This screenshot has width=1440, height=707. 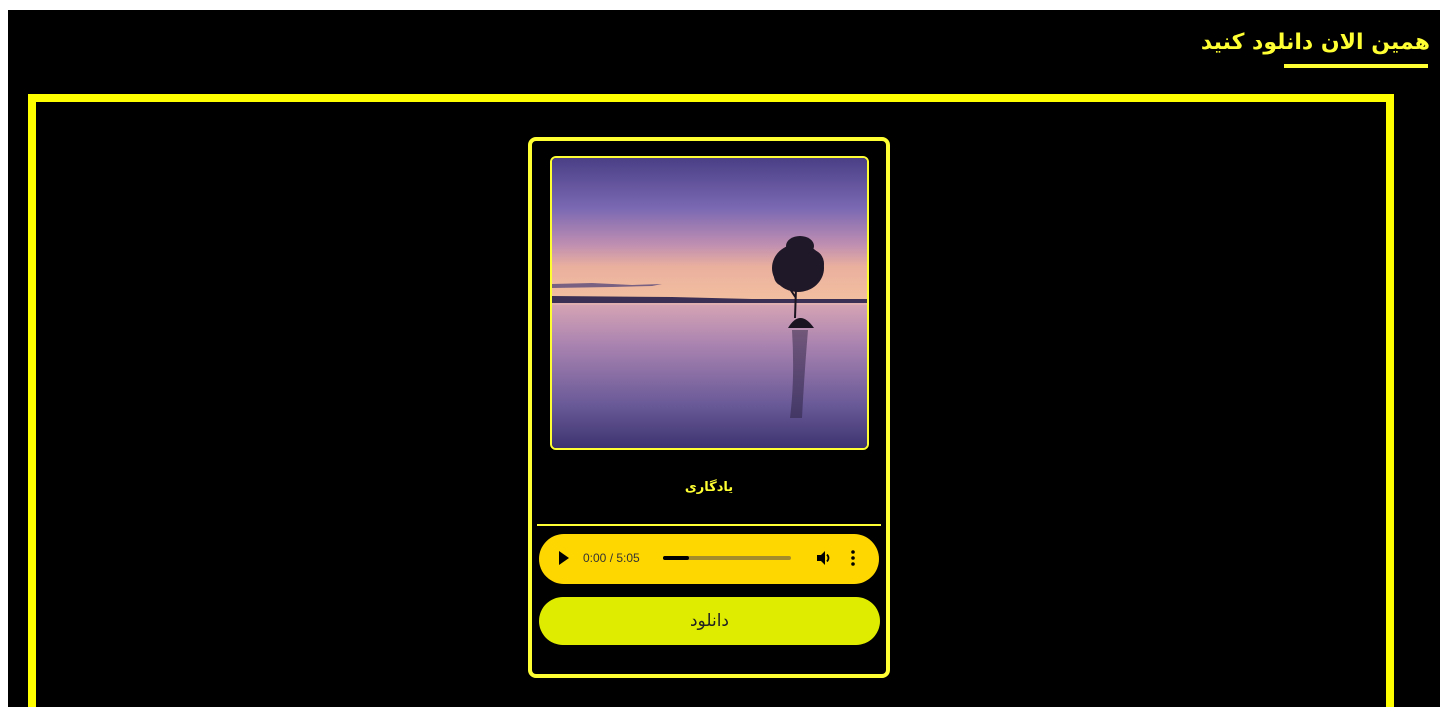 I want to click on audio-player: 0:00 / 5:05, so click(x=709, y=559).